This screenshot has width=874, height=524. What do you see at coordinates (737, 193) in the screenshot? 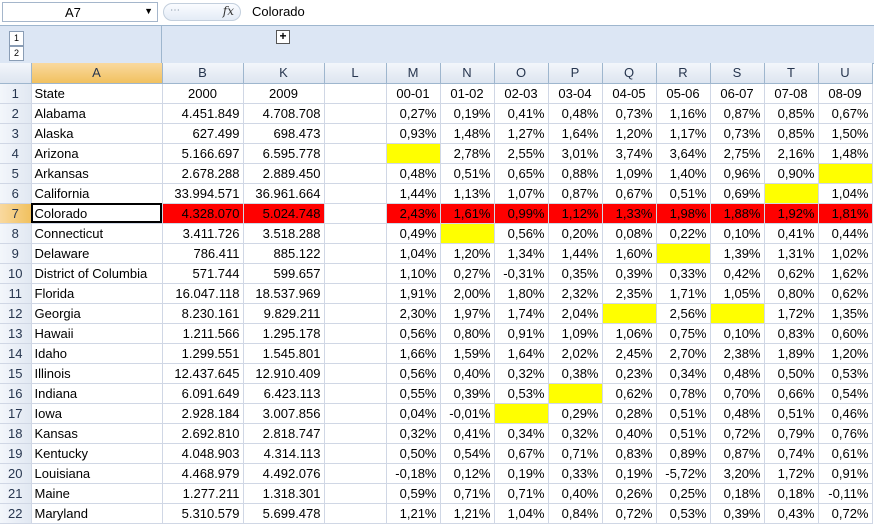
I see `table-cell: 0,69%` at bounding box center [737, 193].